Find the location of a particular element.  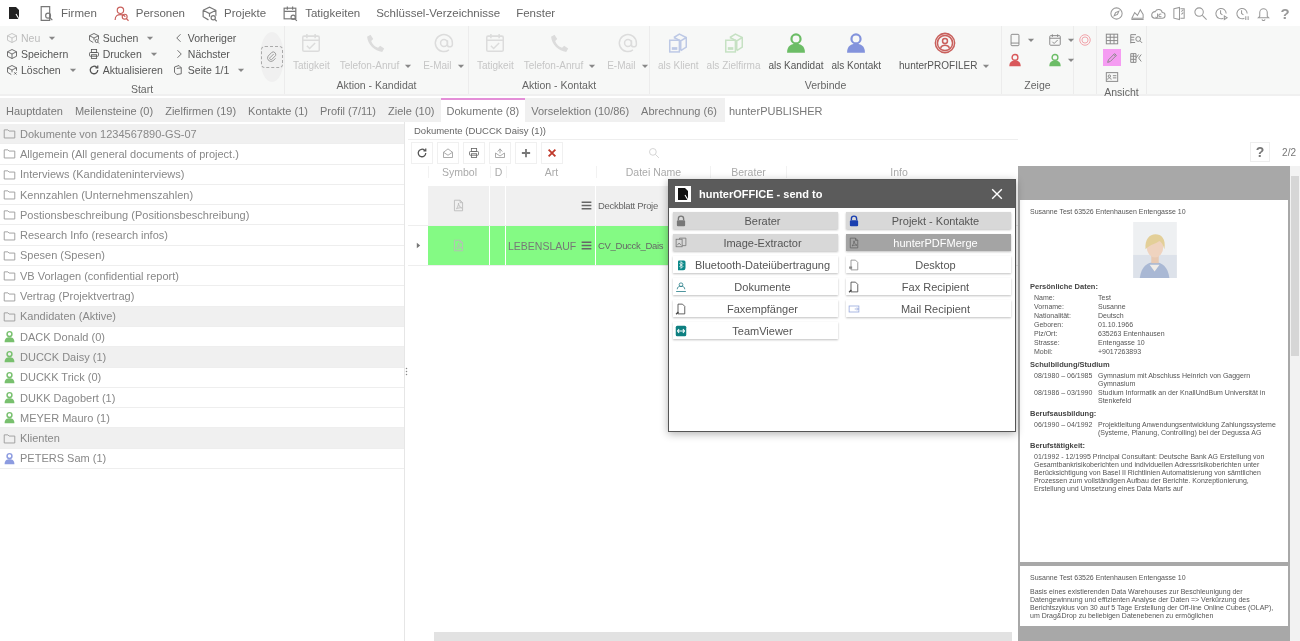

table-cell: Deckblatt Proje is located at coordinates (628, 205).